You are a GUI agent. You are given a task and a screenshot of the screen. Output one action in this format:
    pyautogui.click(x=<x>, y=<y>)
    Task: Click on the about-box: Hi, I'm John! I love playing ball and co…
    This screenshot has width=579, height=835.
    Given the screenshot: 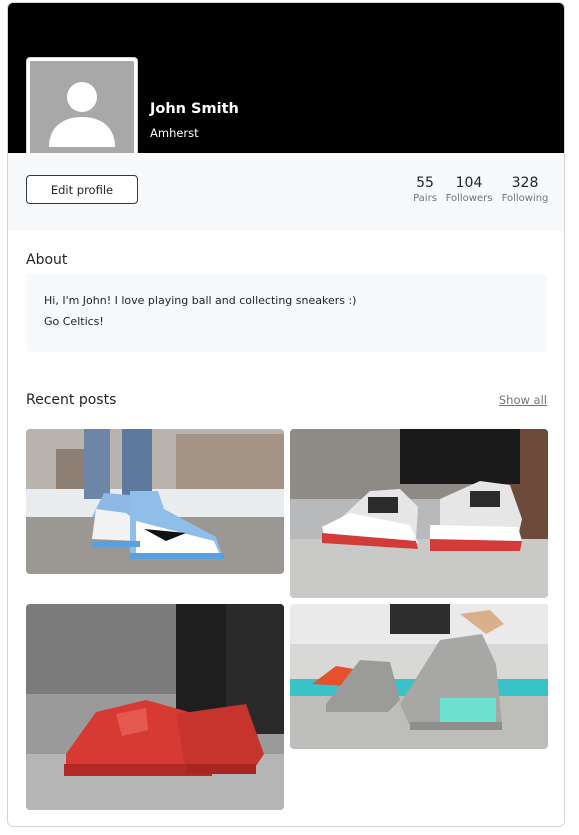 What is the action you would take?
    pyautogui.click(x=286, y=313)
    